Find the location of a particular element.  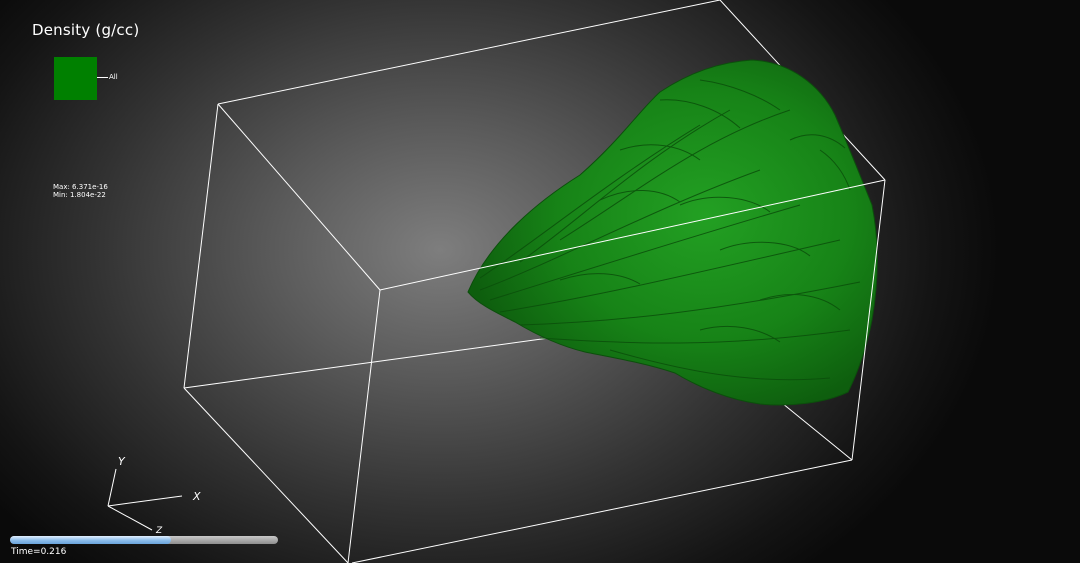

legend-color-swatch is located at coordinates (75, 78).